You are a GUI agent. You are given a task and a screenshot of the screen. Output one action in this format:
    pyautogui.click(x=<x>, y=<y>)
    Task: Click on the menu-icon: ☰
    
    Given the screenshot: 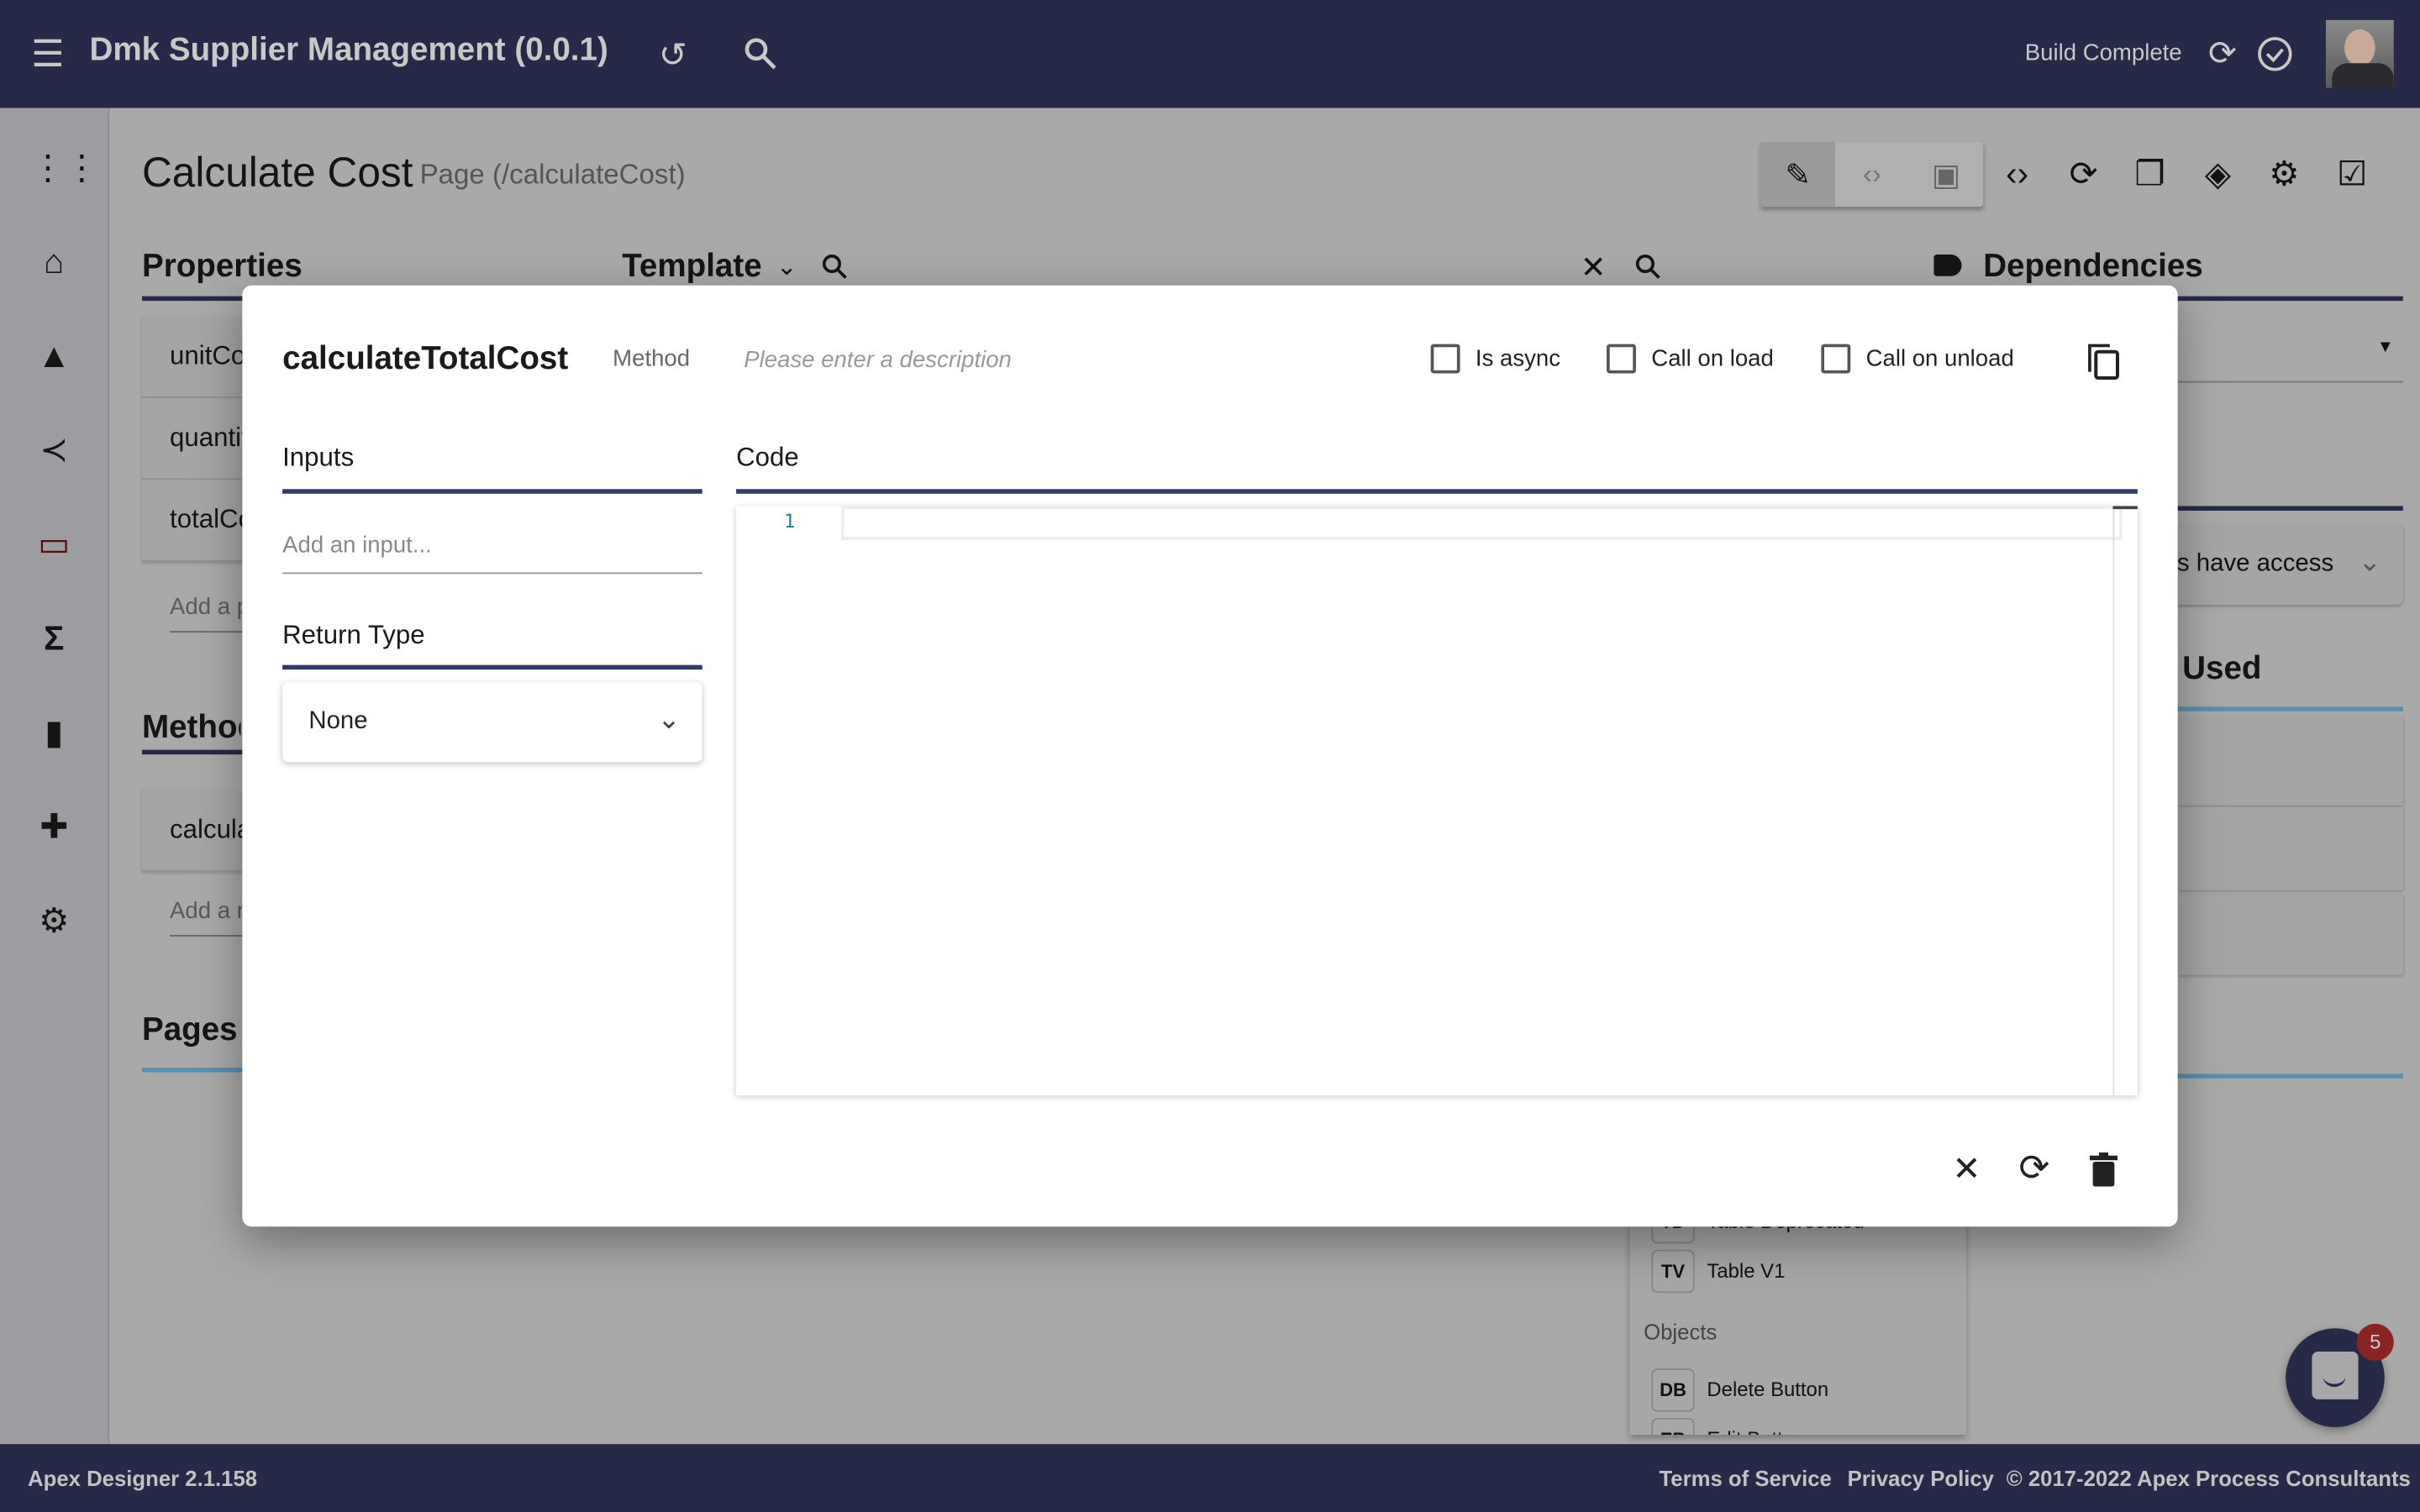 What is the action you would take?
    pyautogui.click(x=48, y=54)
    